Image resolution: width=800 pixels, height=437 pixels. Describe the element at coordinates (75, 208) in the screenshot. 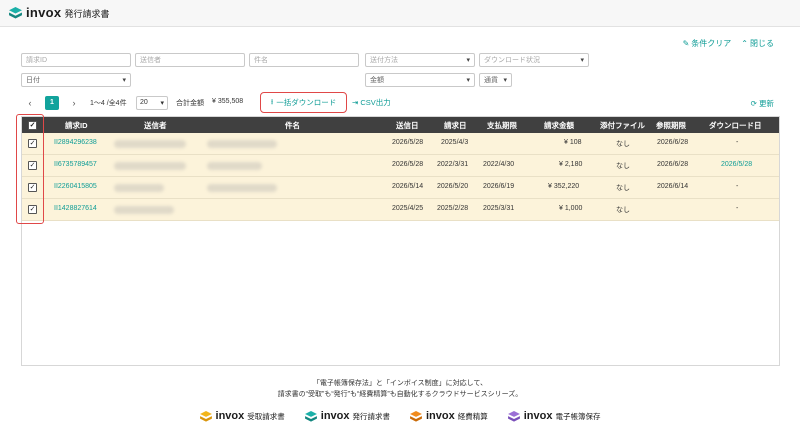

I see `invoice-id-link: II1428827614` at that location.